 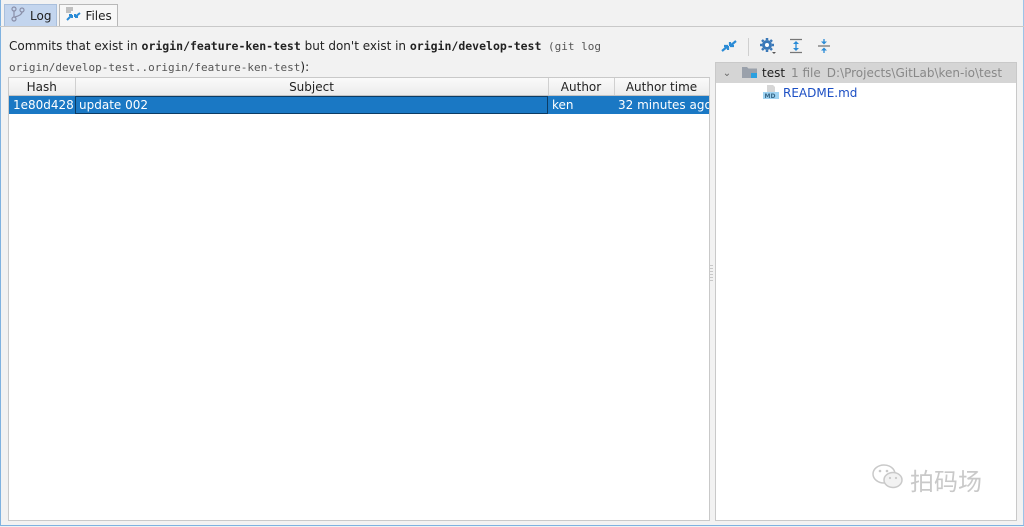 I want to click on svg-text: MD, so click(x=770, y=96).